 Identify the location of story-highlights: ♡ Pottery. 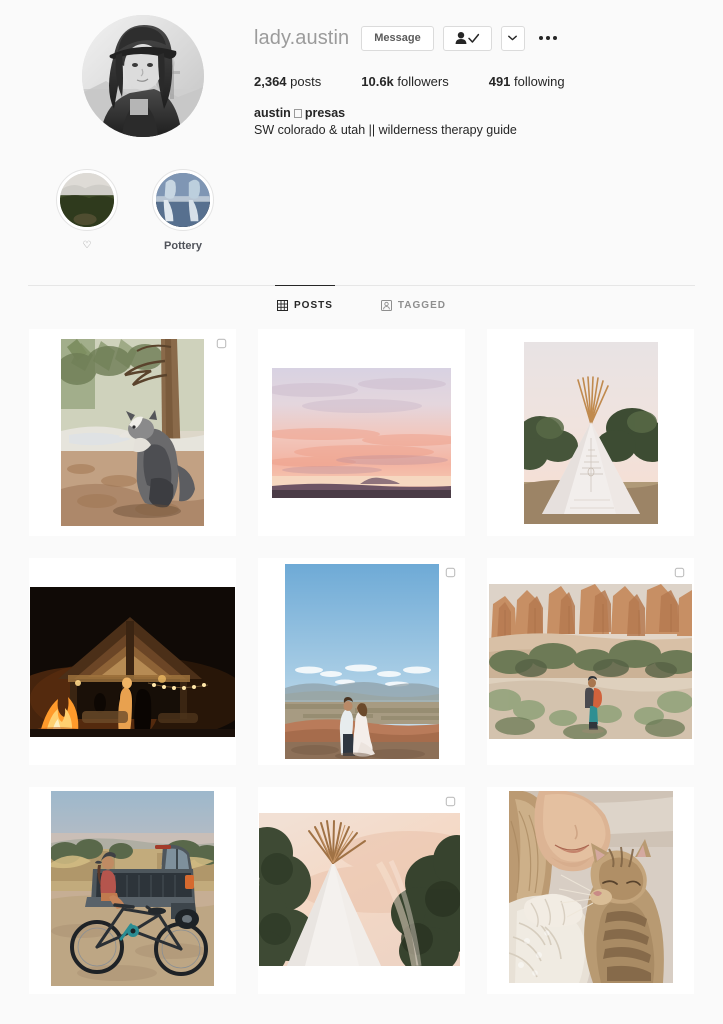
(361, 195).